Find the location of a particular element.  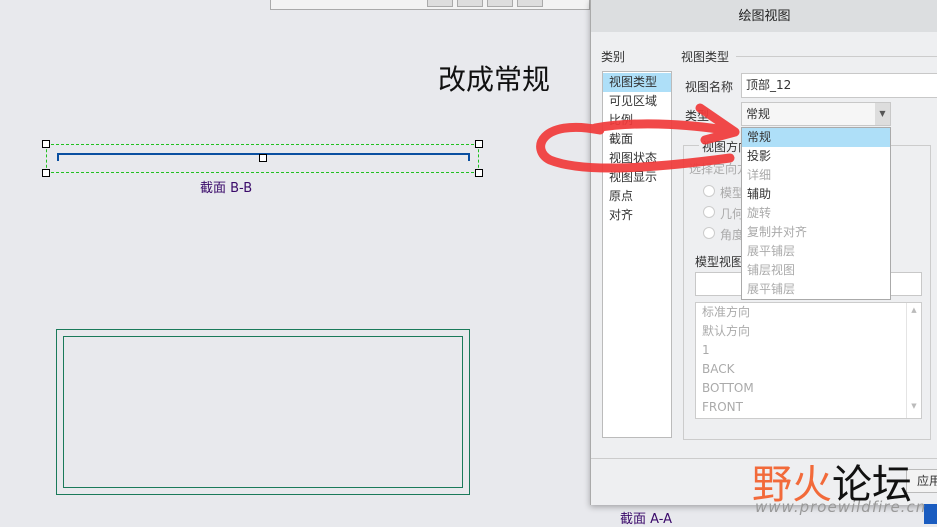

red-arrow-annotation is located at coordinates (638, 138).